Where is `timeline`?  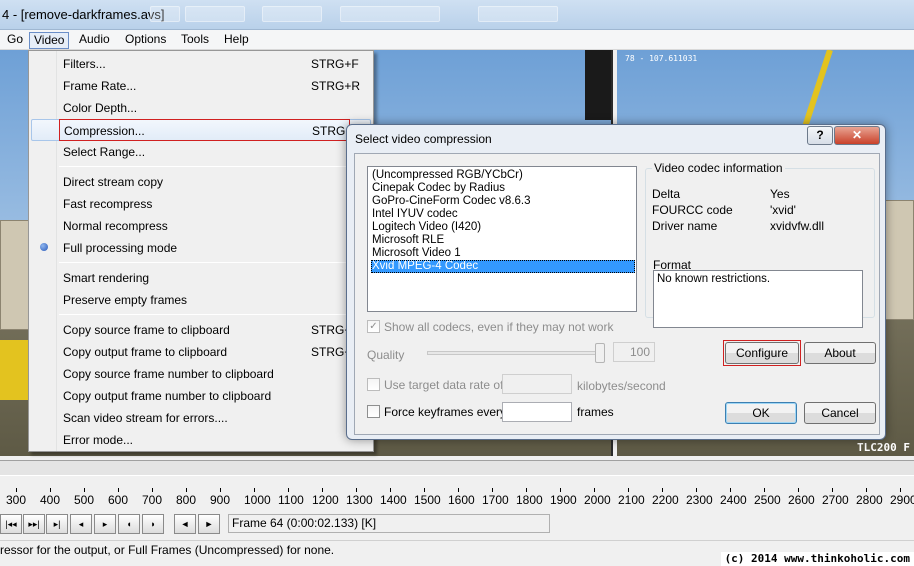 timeline is located at coordinates (457, 473).